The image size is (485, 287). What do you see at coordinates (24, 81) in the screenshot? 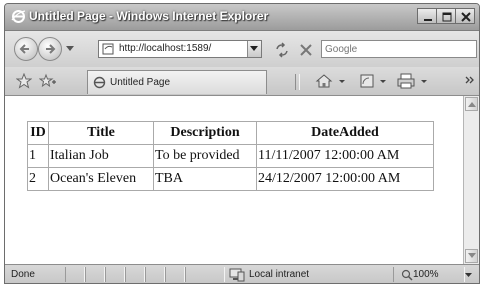
I see `favorites-star-icon` at bounding box center [24, 81].